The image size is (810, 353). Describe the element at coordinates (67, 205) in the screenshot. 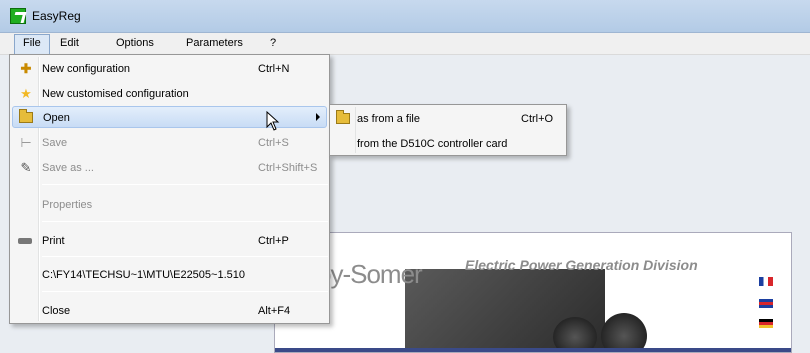

I see `menu-item-label: Properties` at that location.